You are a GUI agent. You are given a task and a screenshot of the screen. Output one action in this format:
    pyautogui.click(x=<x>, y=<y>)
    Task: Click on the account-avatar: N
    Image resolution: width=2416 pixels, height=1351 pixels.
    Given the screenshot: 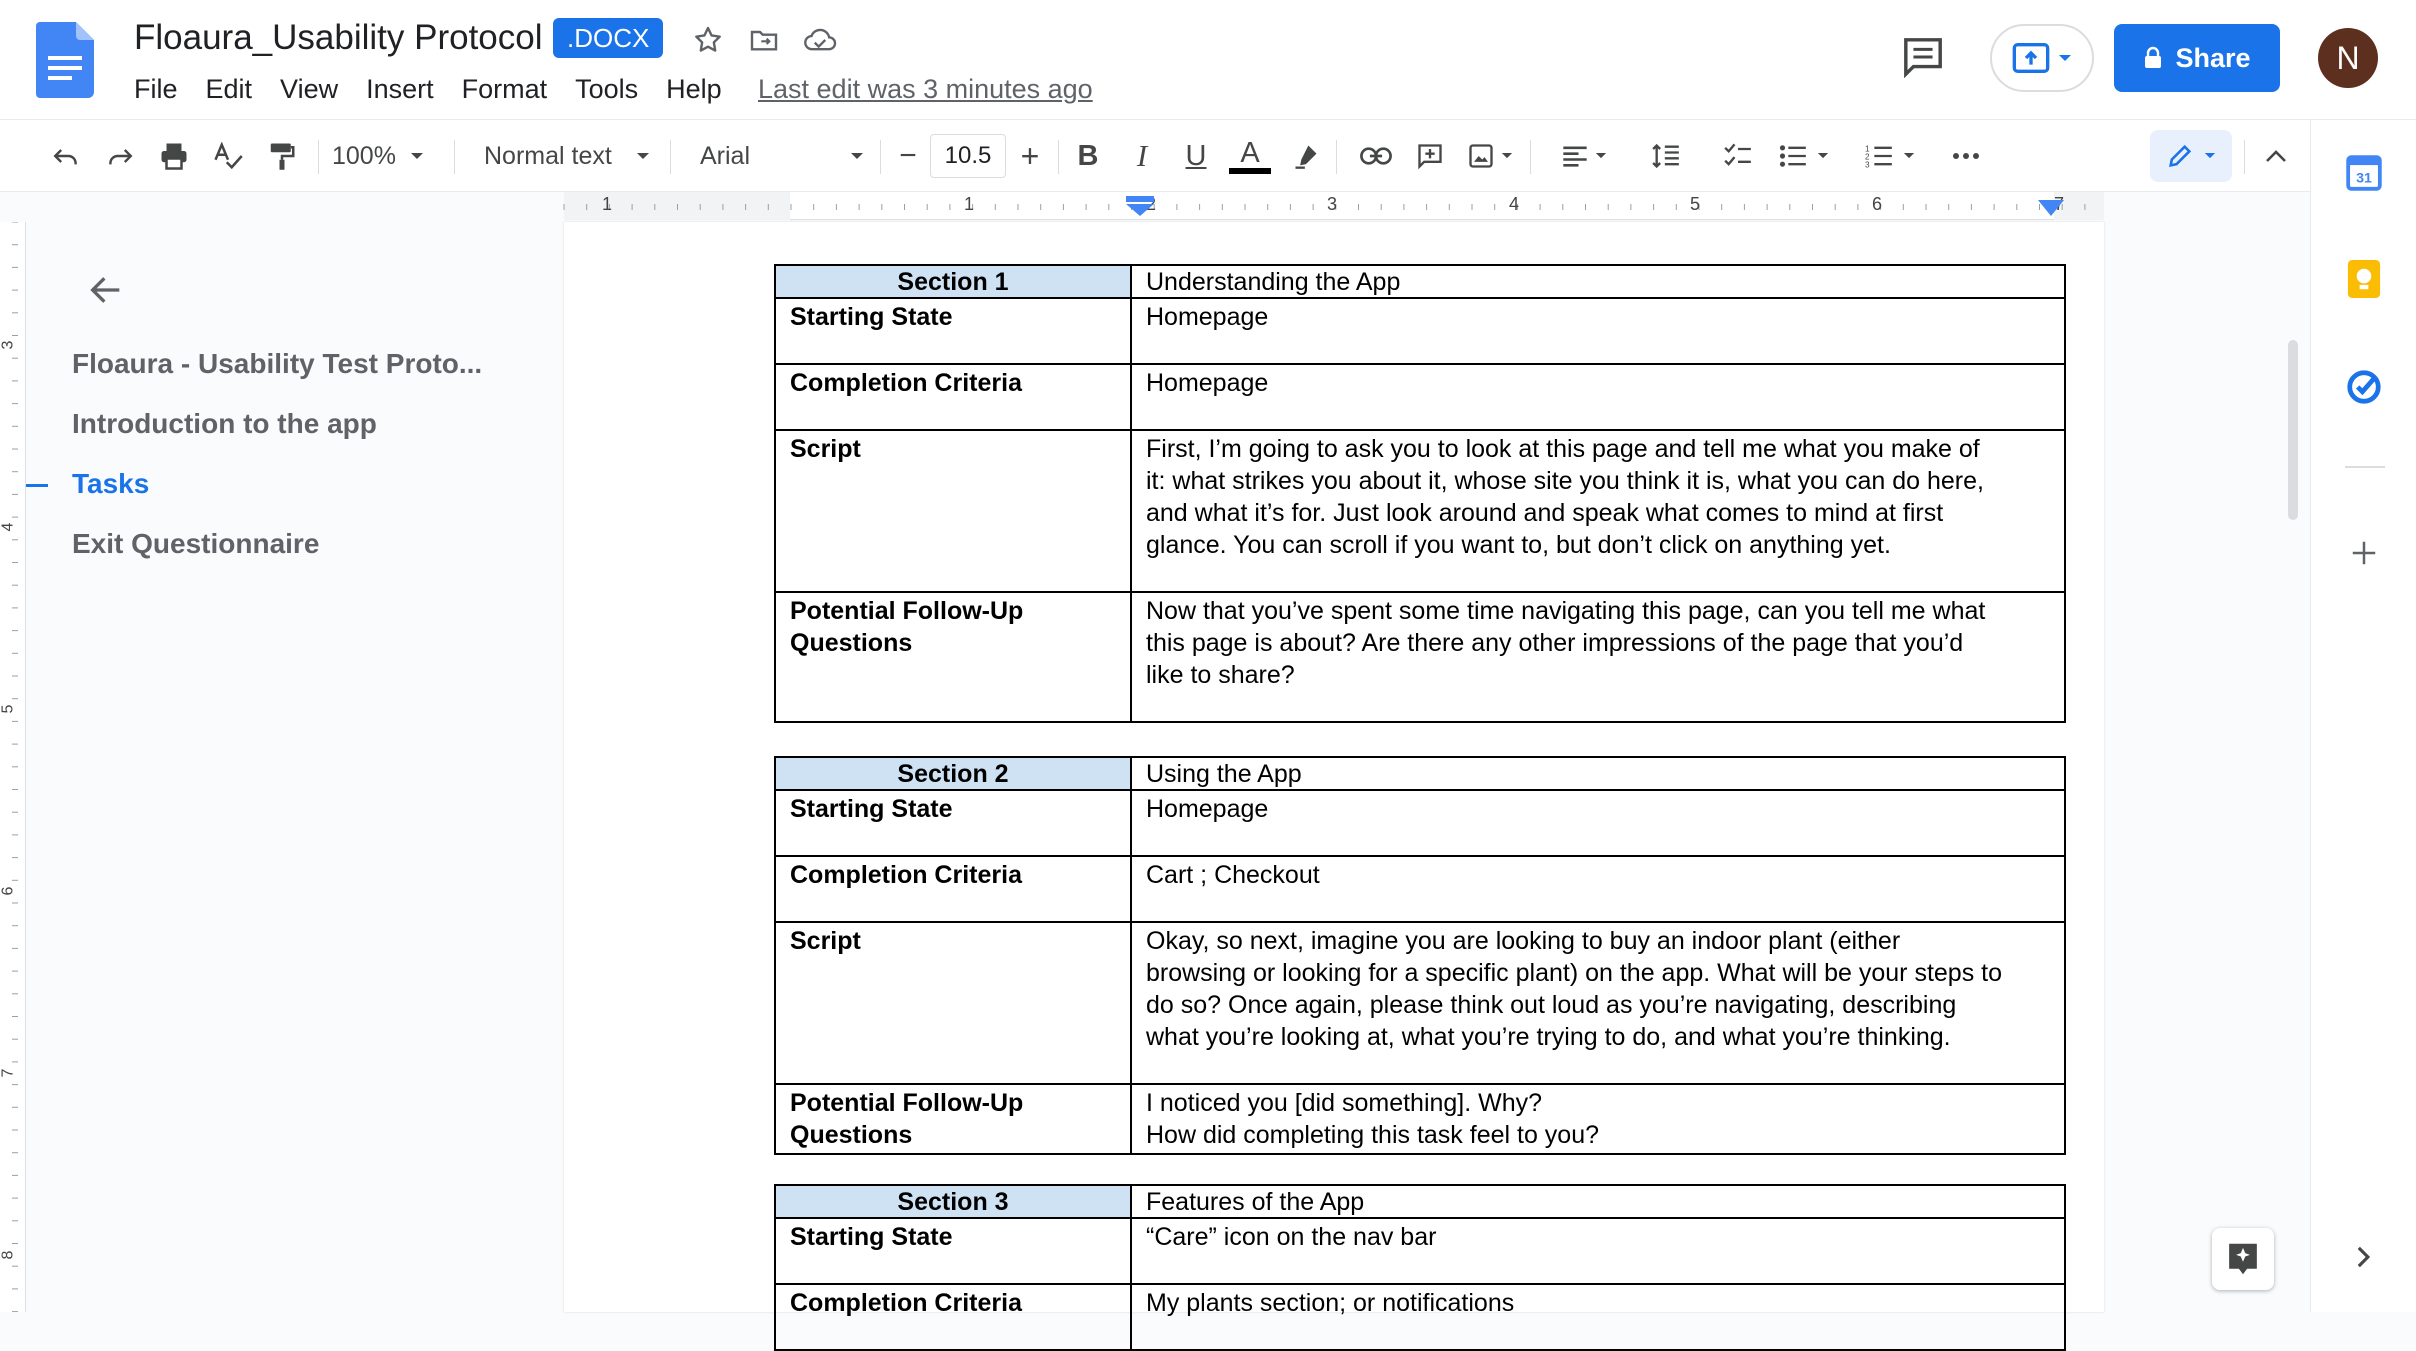 What is the action you would take?
    pyautogui.click(x=2348, y=58)
    